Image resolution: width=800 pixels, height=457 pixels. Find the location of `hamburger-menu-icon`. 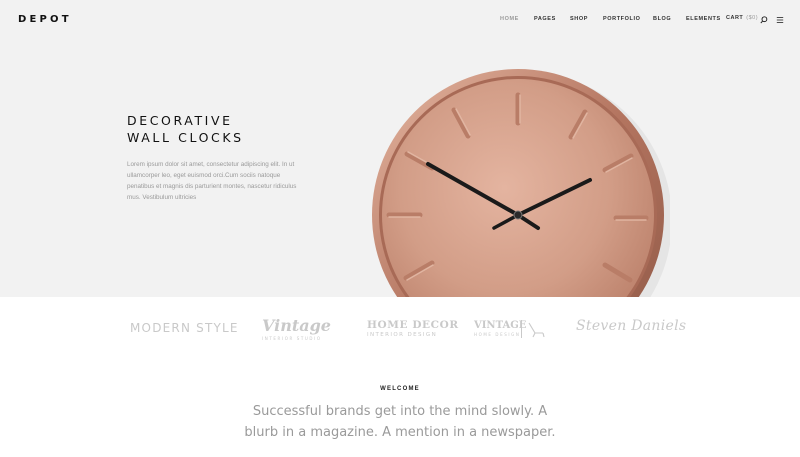

hamburger-menu-icon is located at coordinates (780, 20).